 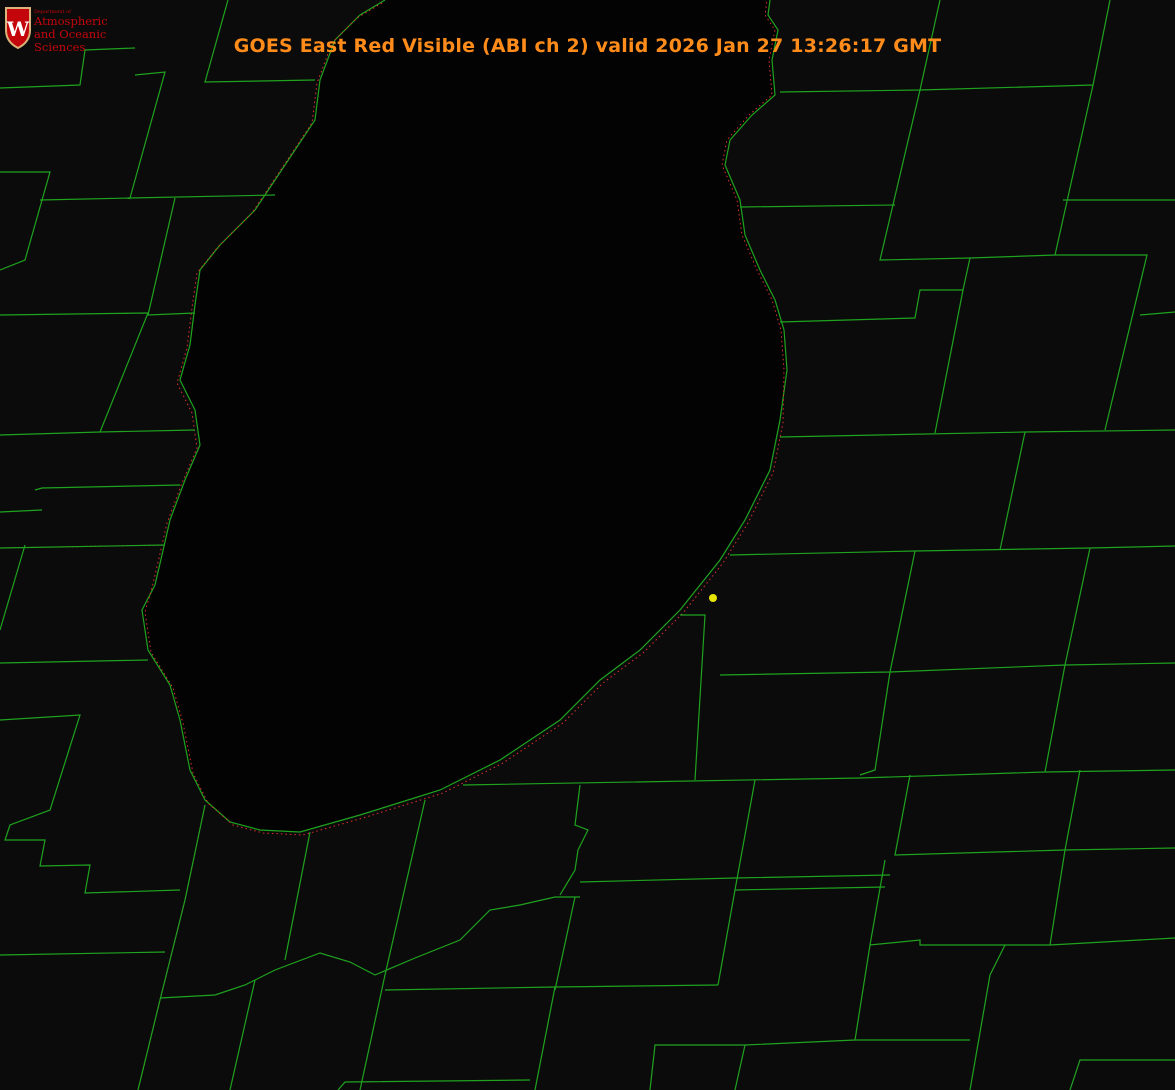 I want to click on location-marker, so click(x=713, y=598).